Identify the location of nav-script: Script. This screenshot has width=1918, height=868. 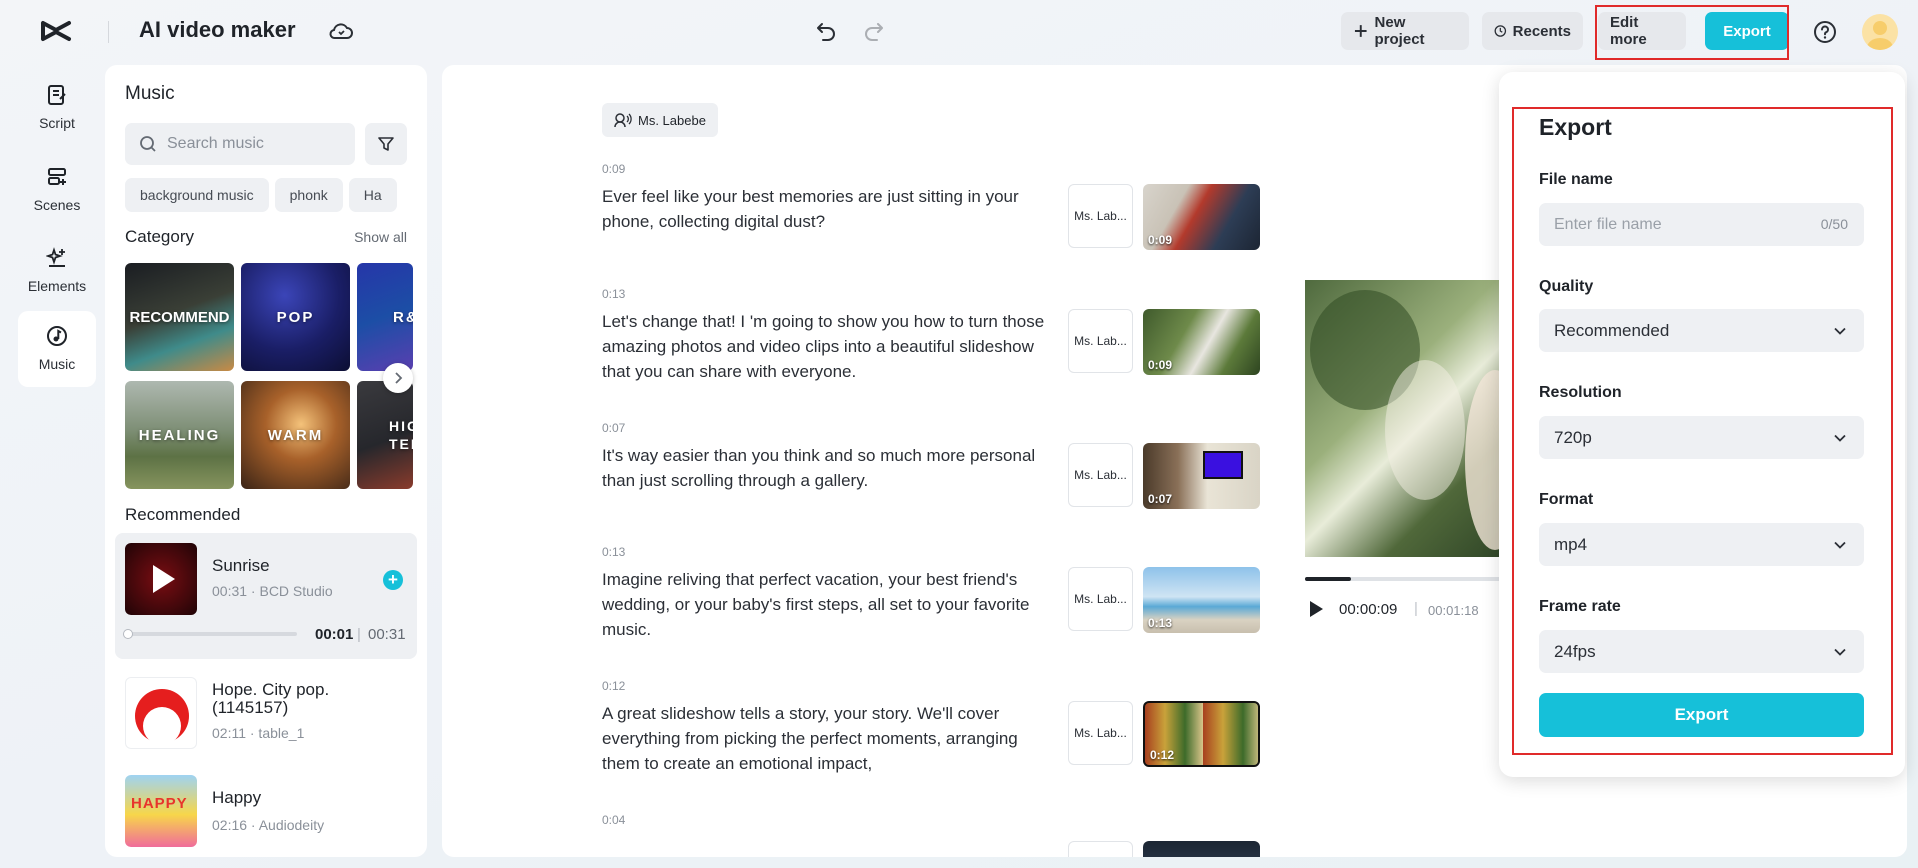
(57, 108).